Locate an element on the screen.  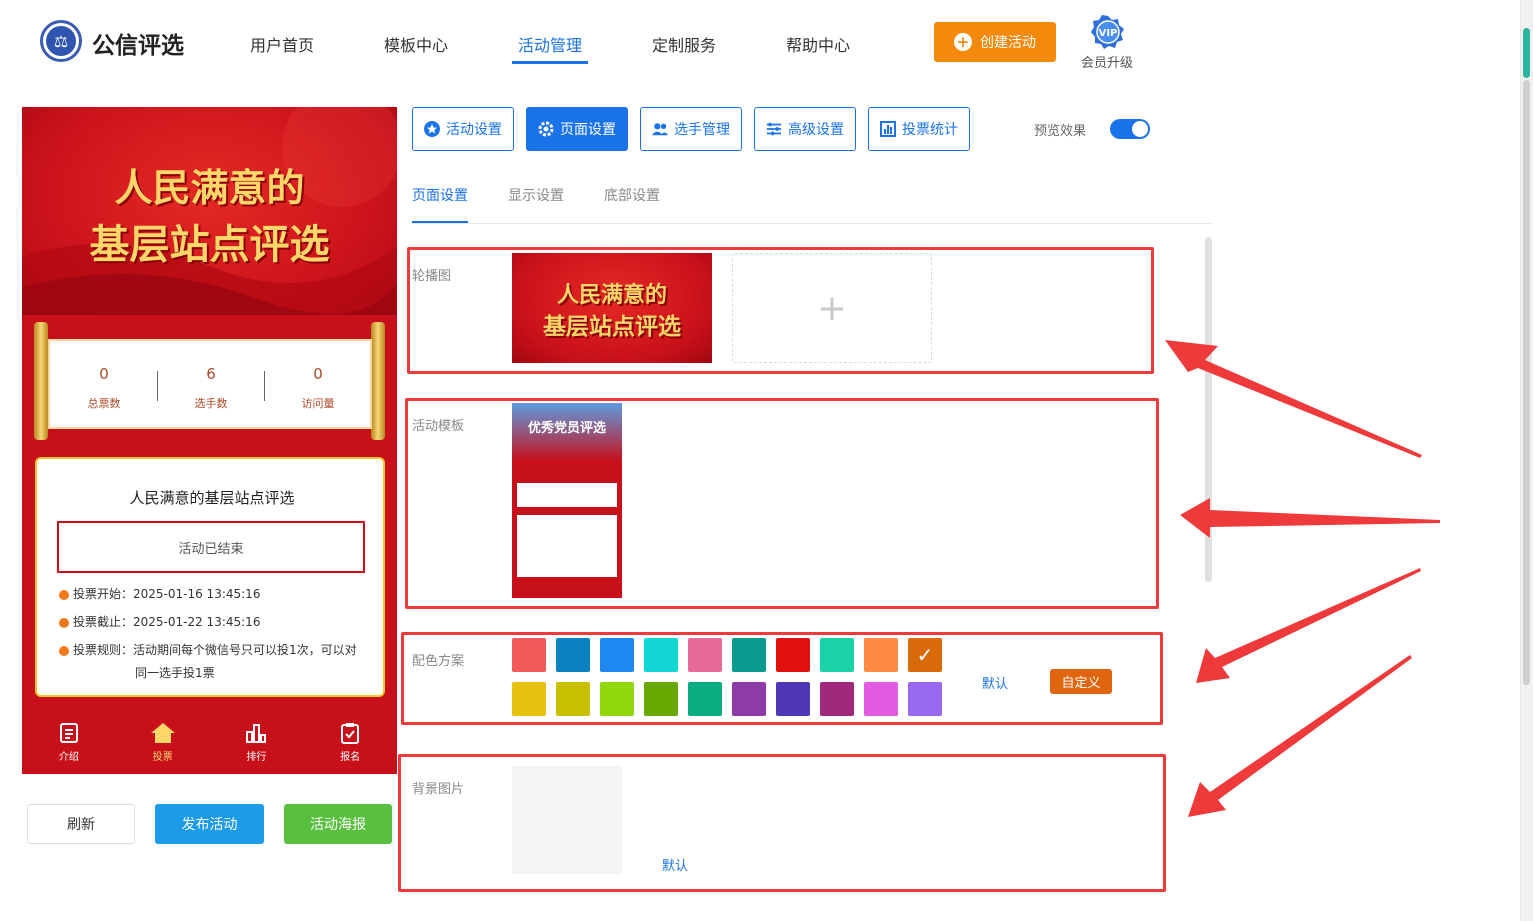
preview-tab-ranking: 排行 is located at coordinates (257, 742).